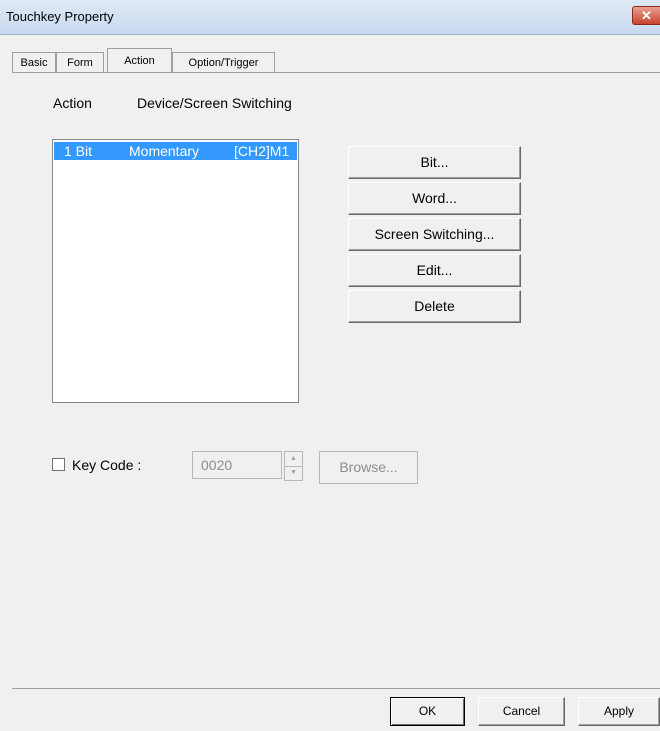 The image size is (660, 731). Describe the element at coordinates (521, 711) in the screenshot. I see `cancel-button: Cancel` at that location.